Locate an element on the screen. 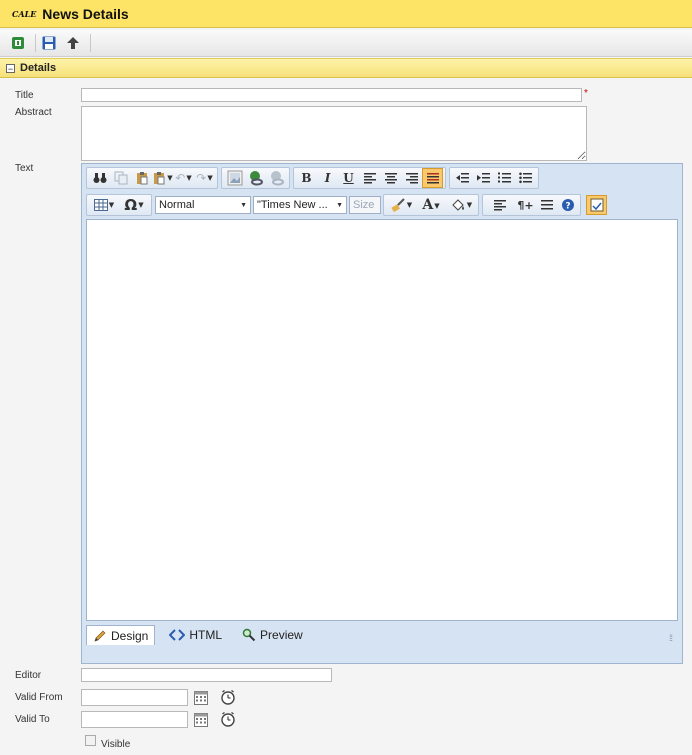 The width and height of the screenshot is (692, 755). font-color-icon: A is located at coordinates (428, 205).